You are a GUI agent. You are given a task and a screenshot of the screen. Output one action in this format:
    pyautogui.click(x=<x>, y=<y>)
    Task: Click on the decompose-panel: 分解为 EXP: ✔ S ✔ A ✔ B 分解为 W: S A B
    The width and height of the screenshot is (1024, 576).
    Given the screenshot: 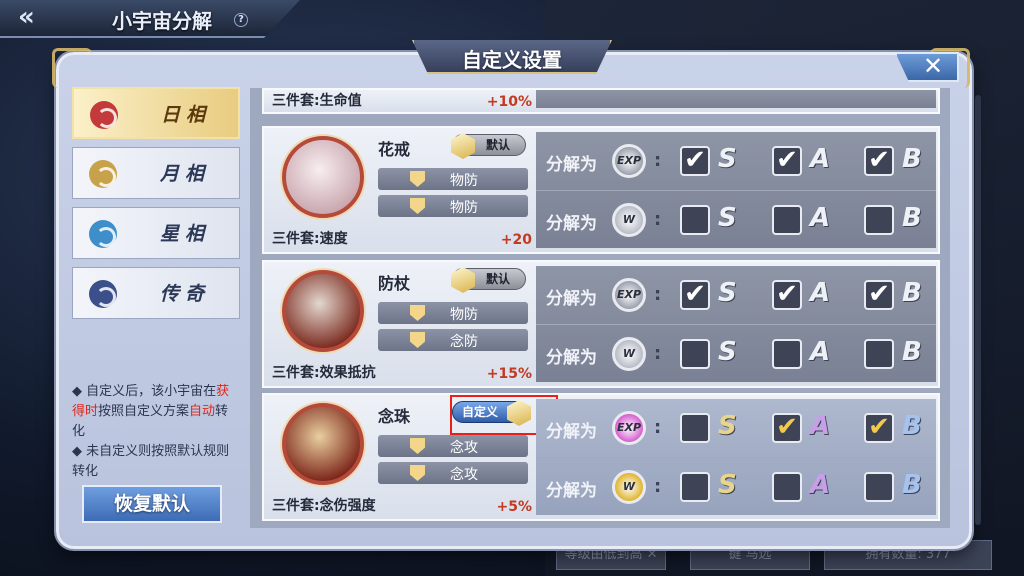 What is the action you would take?
    pyautogui.click(x=736, y=324)
    